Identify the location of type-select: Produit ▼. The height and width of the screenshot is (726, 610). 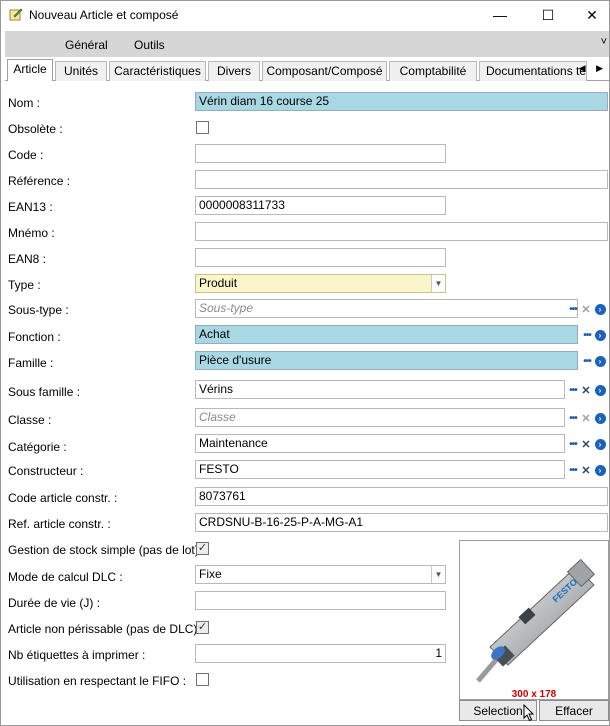
(320, 283).